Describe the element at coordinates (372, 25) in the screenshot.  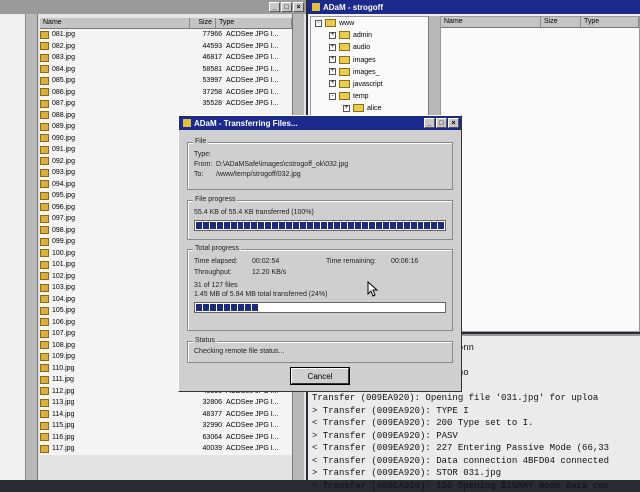
I see `tree-item: - www` at that location.